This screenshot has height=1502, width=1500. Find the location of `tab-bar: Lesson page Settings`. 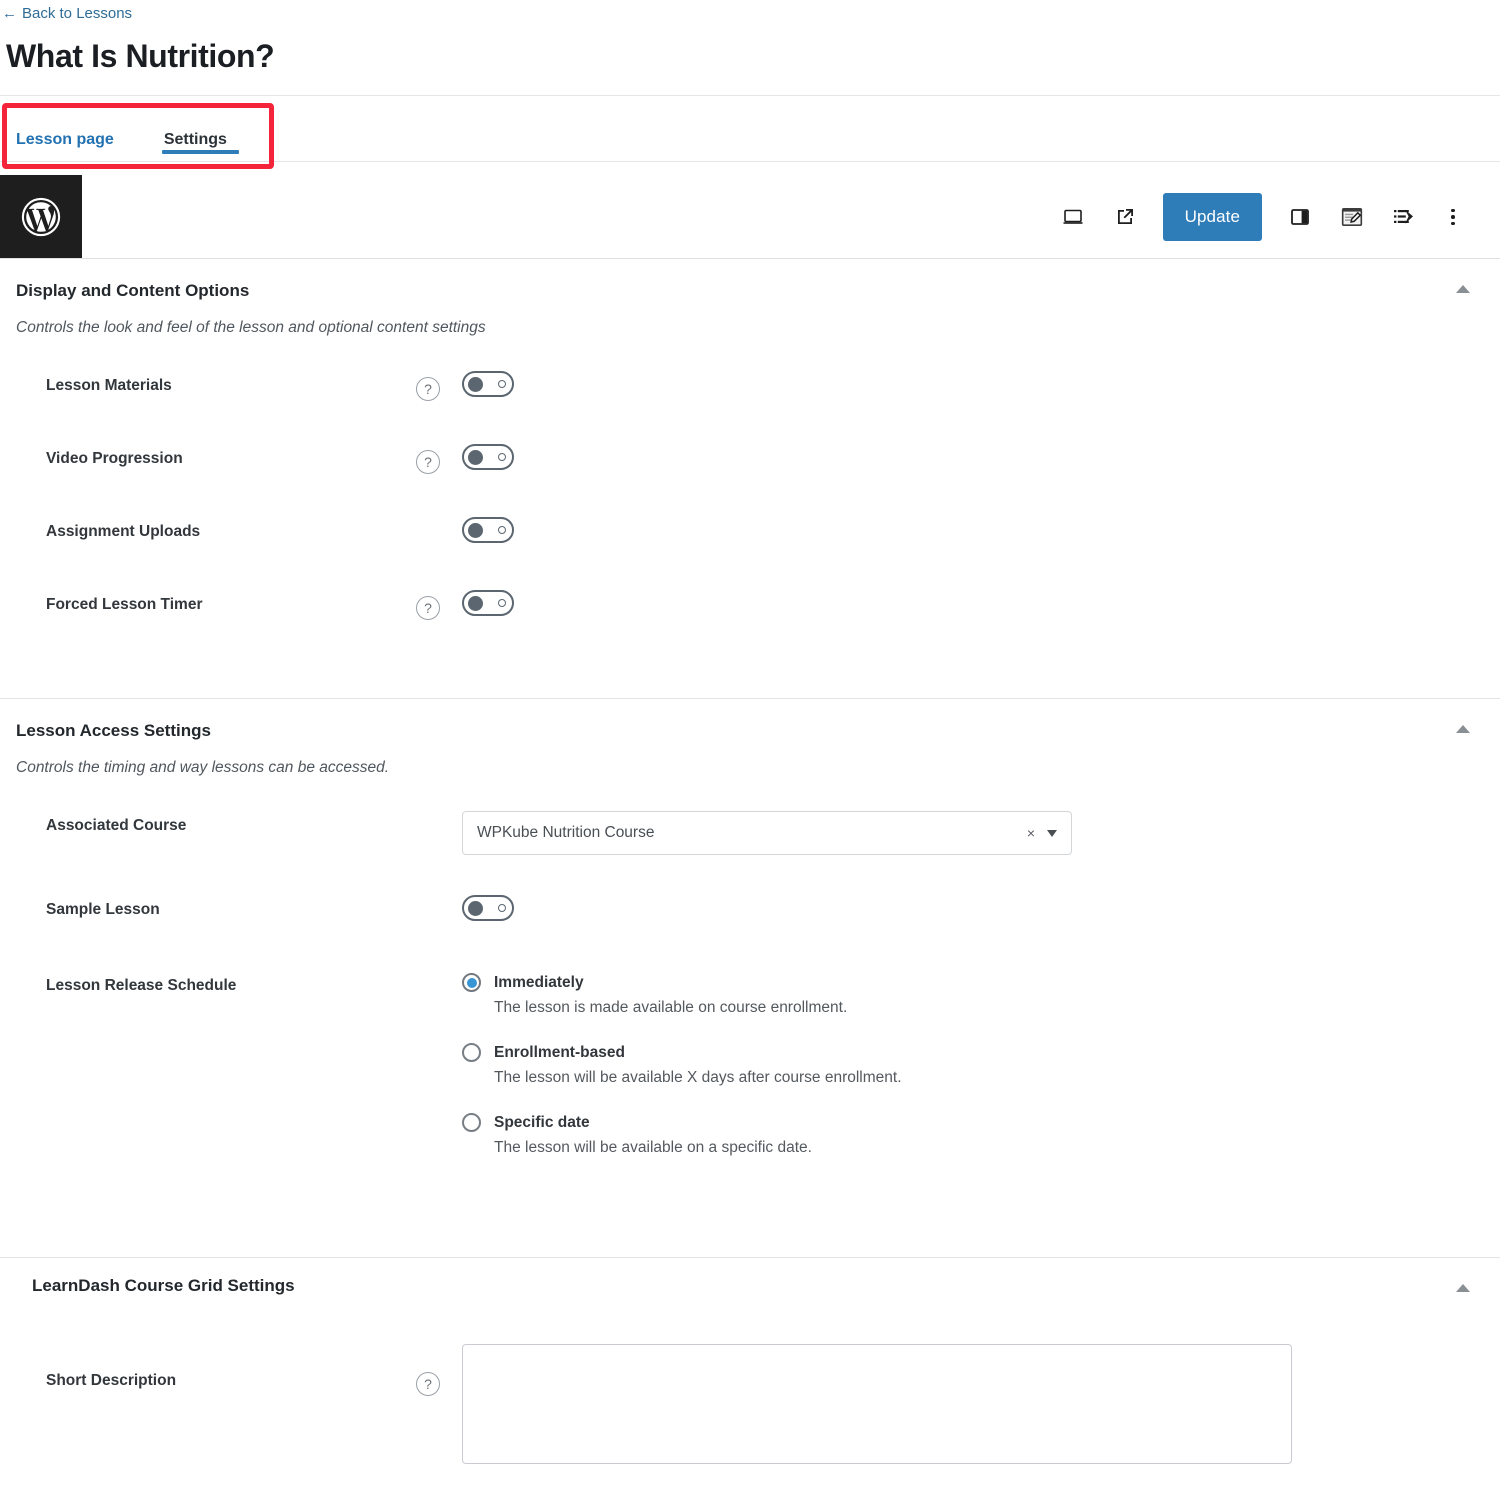

tab-bar: Lesson page Settings is located at coordinates (750, 129).